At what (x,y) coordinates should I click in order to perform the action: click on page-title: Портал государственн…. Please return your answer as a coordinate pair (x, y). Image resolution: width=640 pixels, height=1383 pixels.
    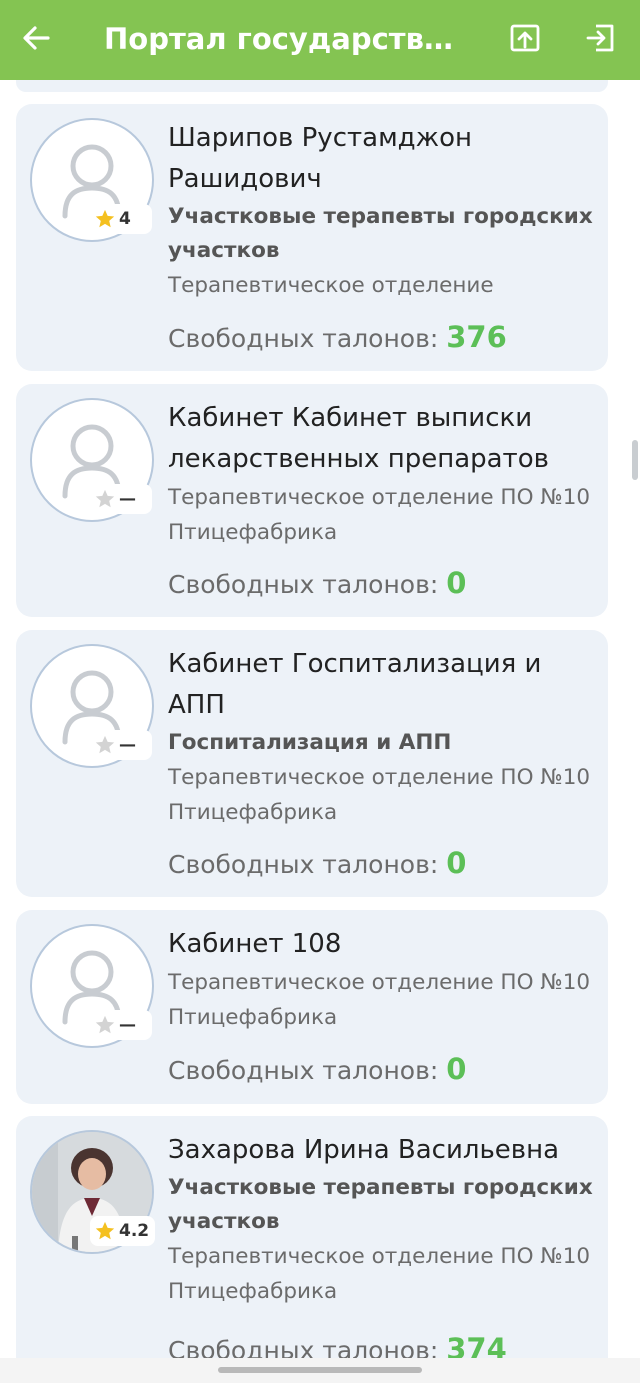
    Looking at the image, I should click on (288, 39).